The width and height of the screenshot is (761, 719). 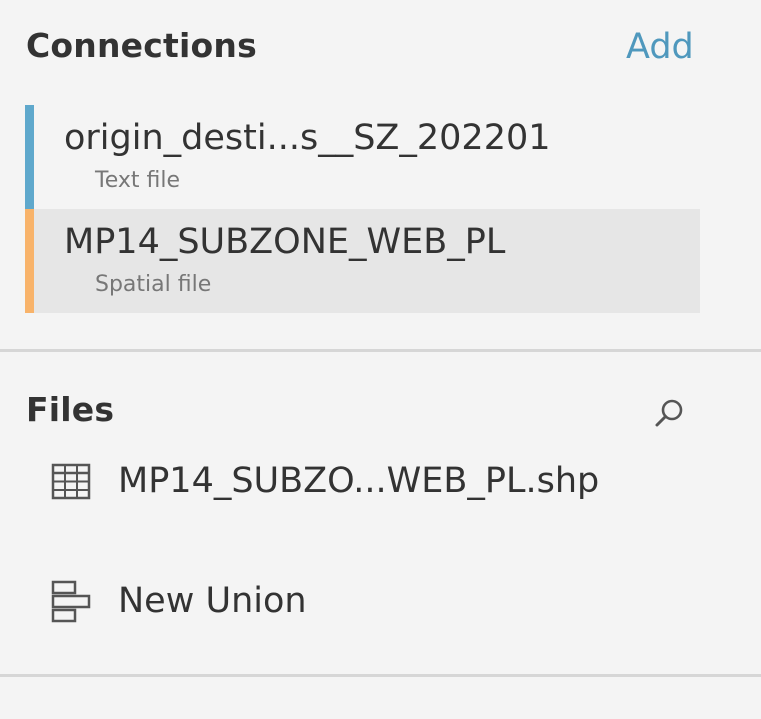 I want to click on table-grid-icon, so click(x=71, y=482).